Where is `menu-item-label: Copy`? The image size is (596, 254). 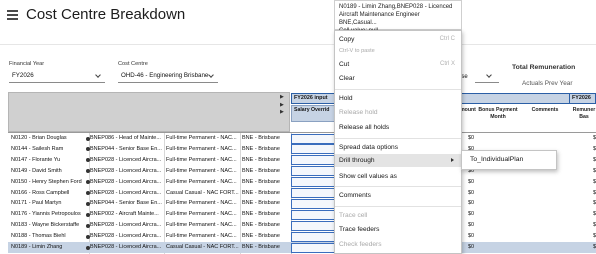 menu-item-label: Copy is located at coordinates (347, 39).